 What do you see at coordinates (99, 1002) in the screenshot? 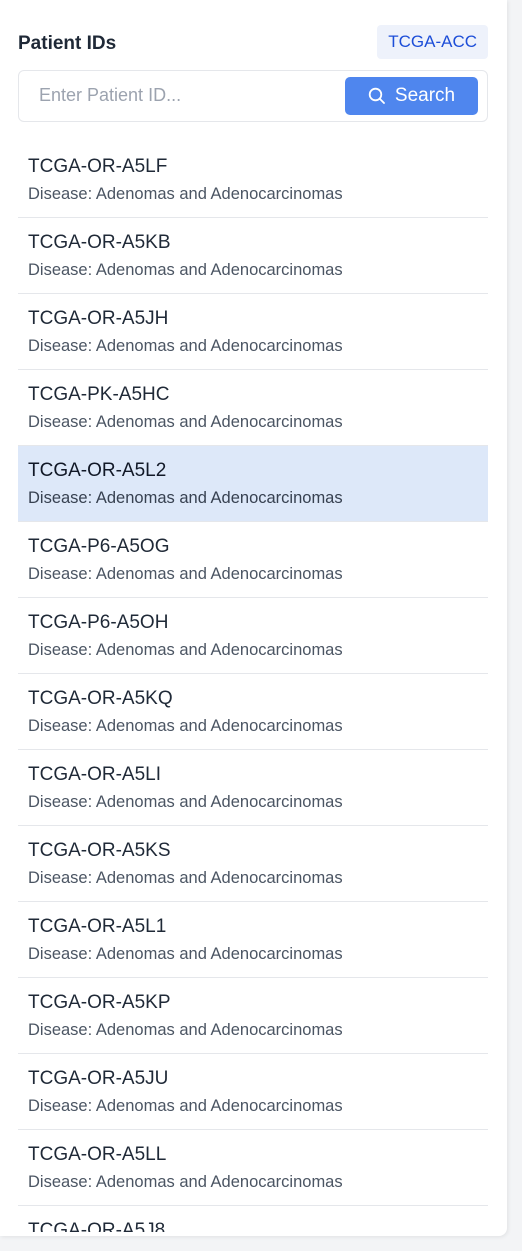
I see `patient-id: TCGA-OR-A5KP` at bounding box center [99, 1002].